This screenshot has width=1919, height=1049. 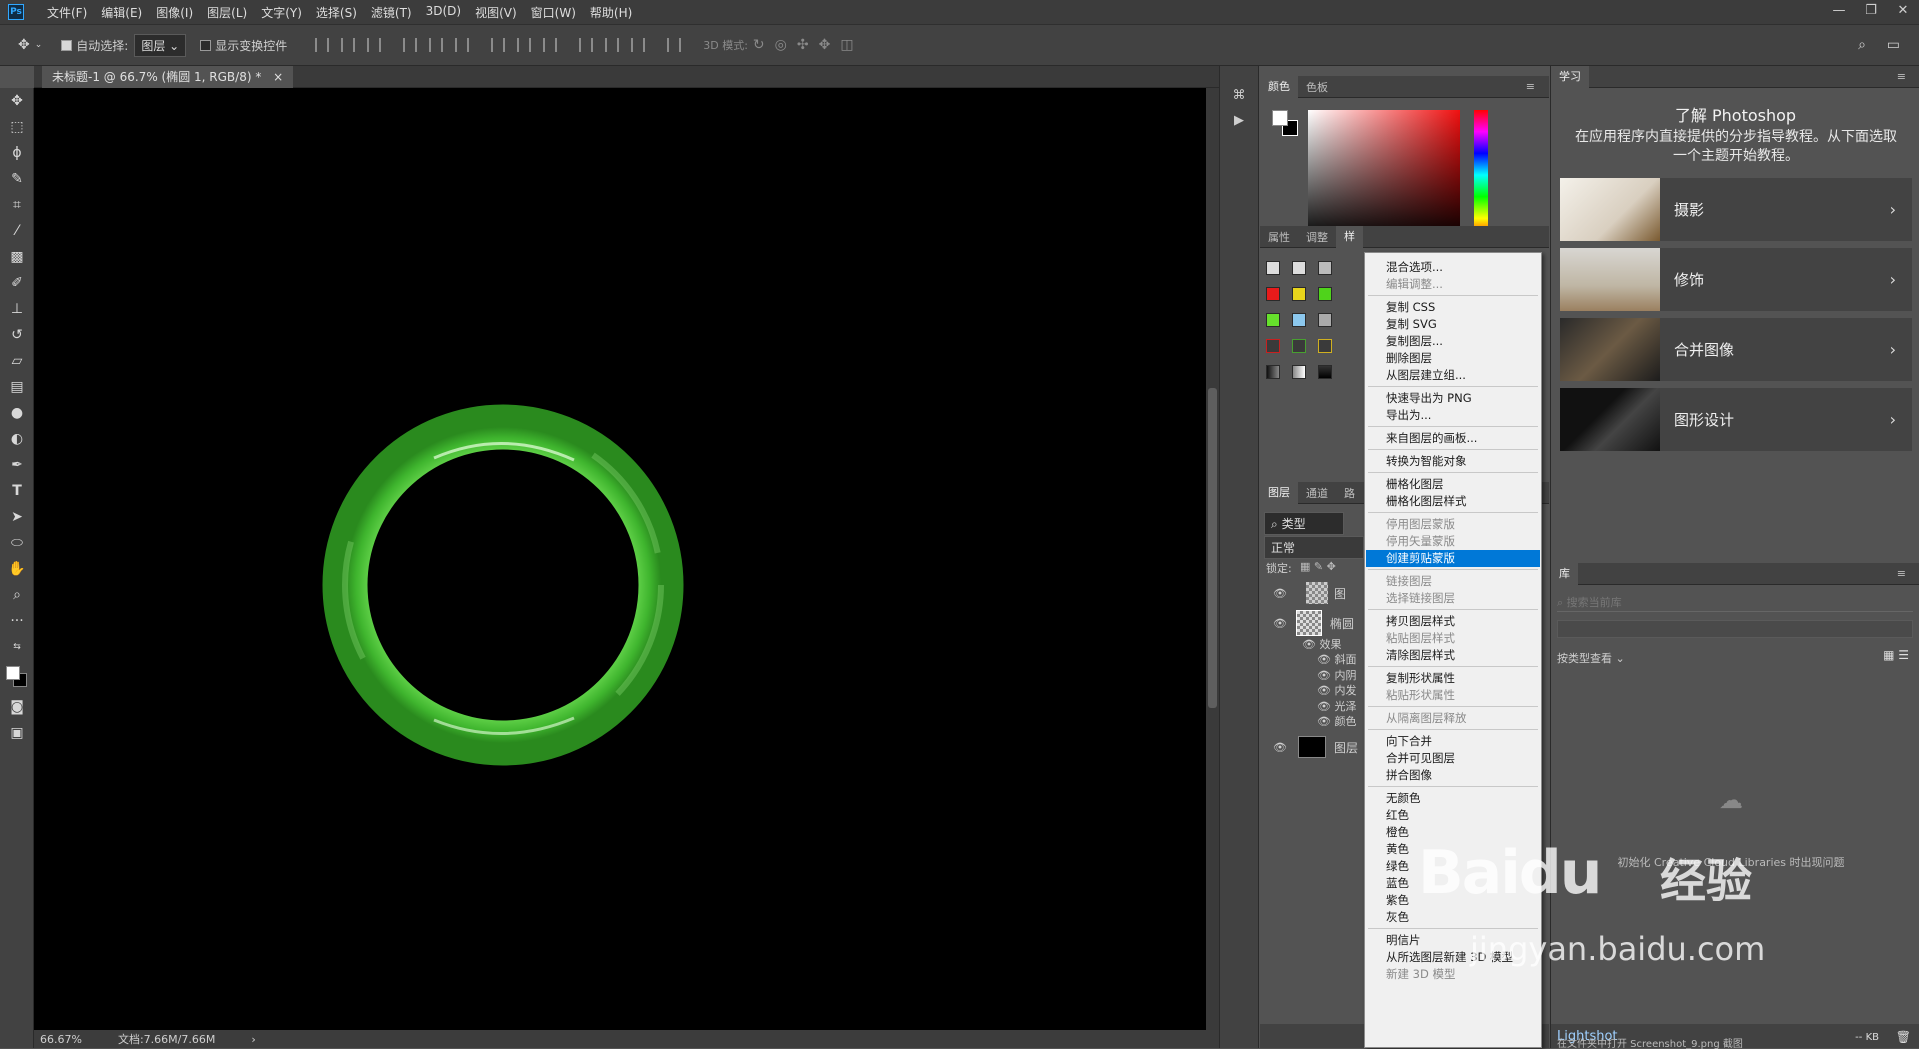 I want to click on align-top-icon, so click(x=322, y=45).